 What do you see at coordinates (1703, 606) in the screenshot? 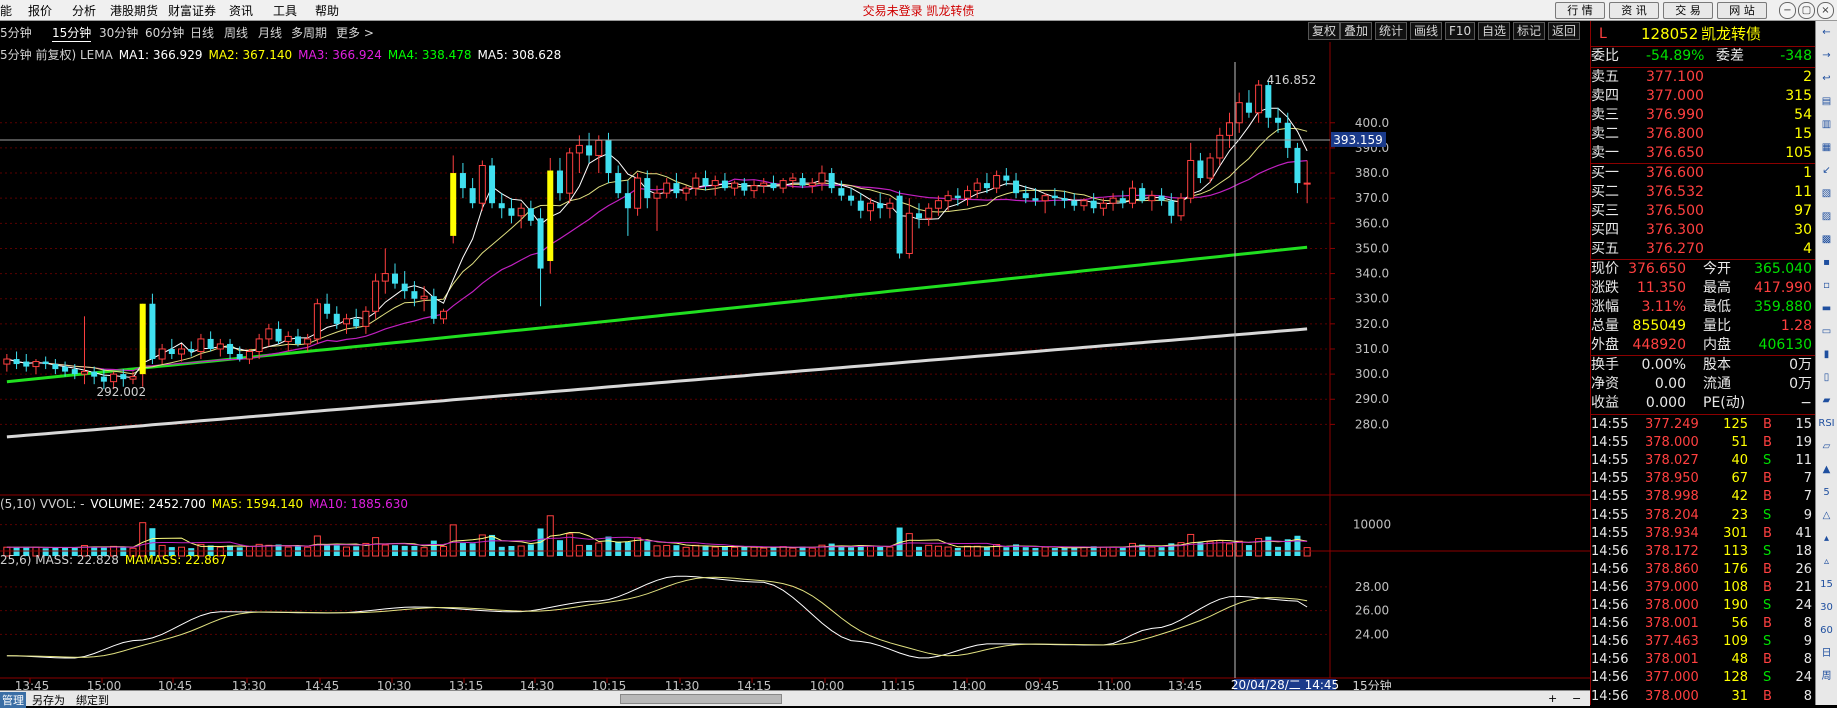
I see `tick-row: 14:56 378.000 190 S 24` at bounding box center [1703, 606].